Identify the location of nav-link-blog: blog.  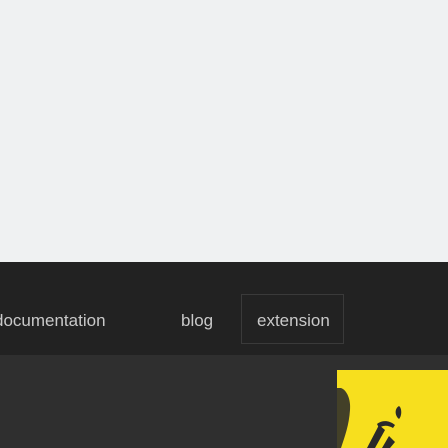
(197, 321).